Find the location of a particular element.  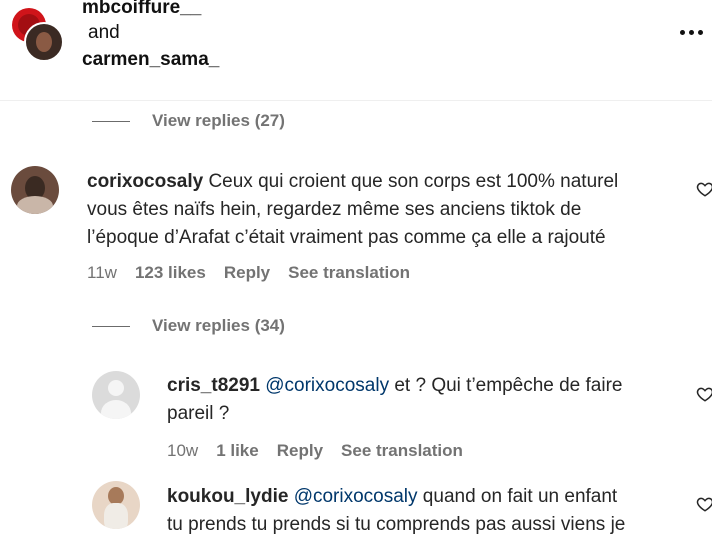

avatar-cris is located at coordinates (116, 395).